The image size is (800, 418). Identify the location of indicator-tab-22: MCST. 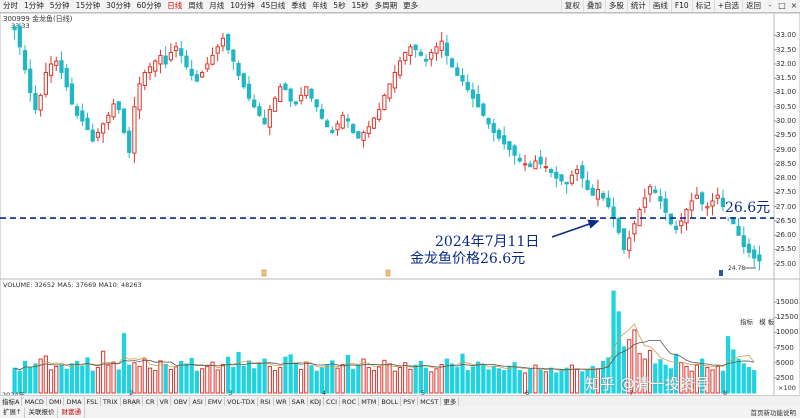
(430, 401).